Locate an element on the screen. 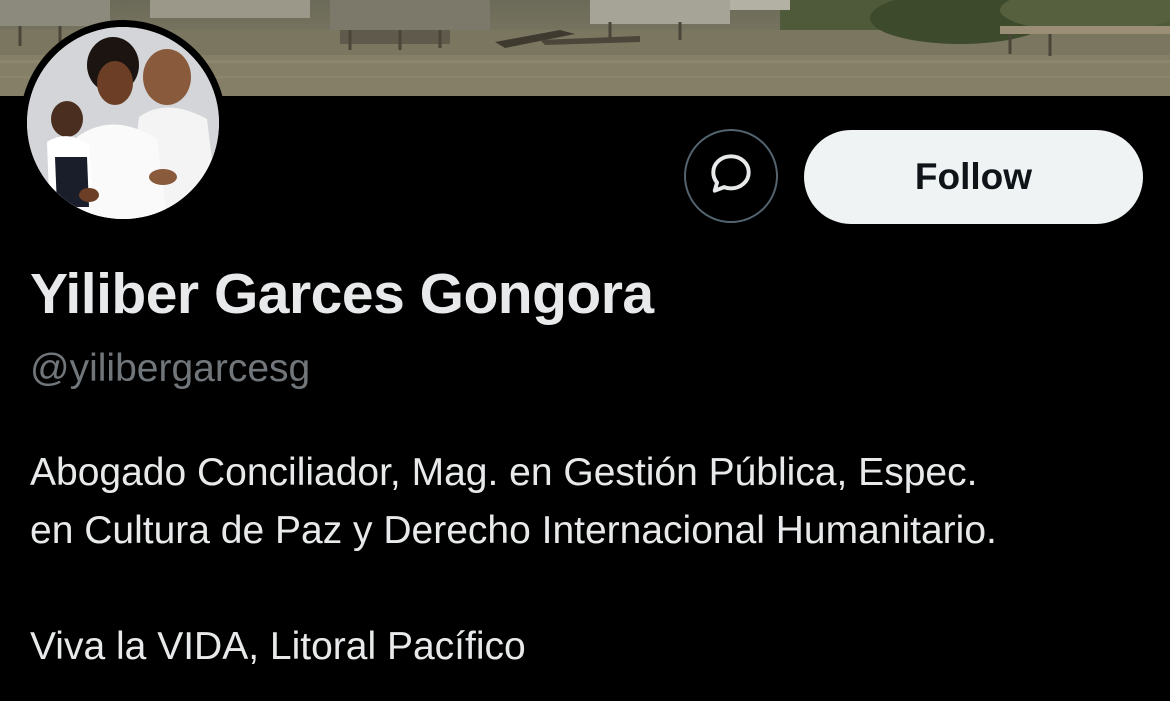 Image resolution: width=1170 pixels, height=701 pixels. avatar-photo is located at coordinates (123, 123).